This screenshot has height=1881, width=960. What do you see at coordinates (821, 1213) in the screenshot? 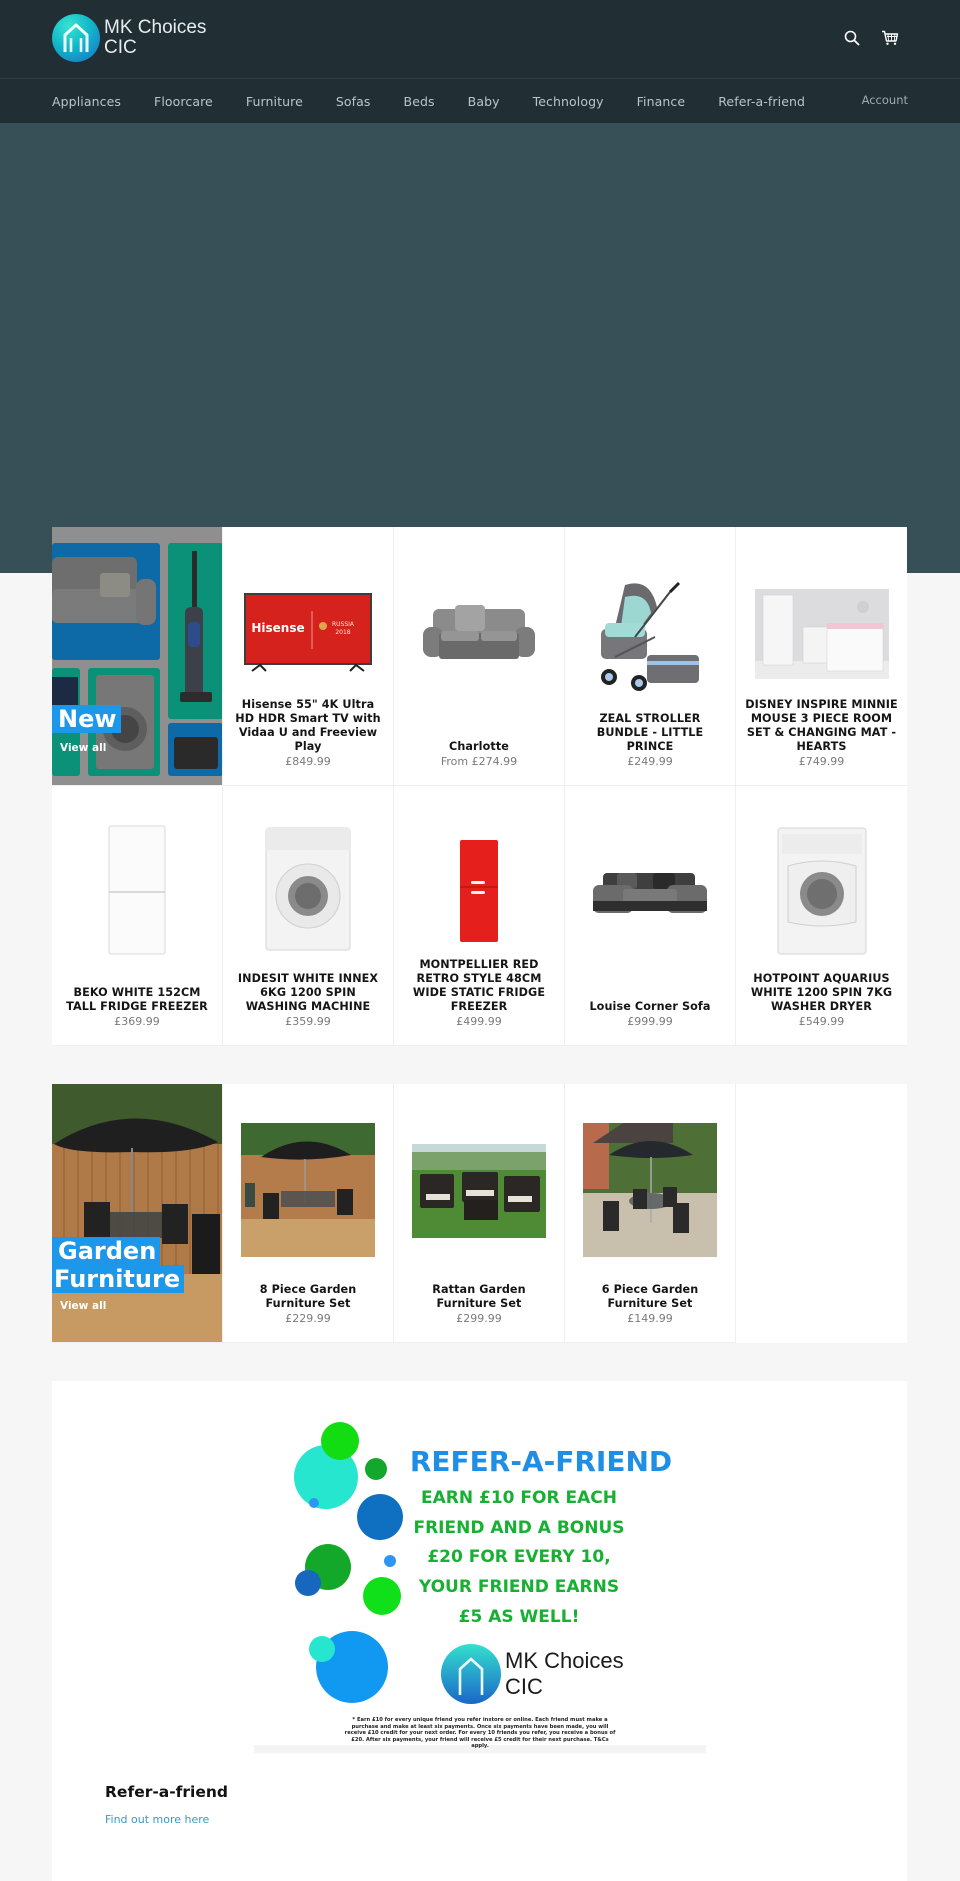
I see `empty-grid-cell` at bounding box center [821, 1213].